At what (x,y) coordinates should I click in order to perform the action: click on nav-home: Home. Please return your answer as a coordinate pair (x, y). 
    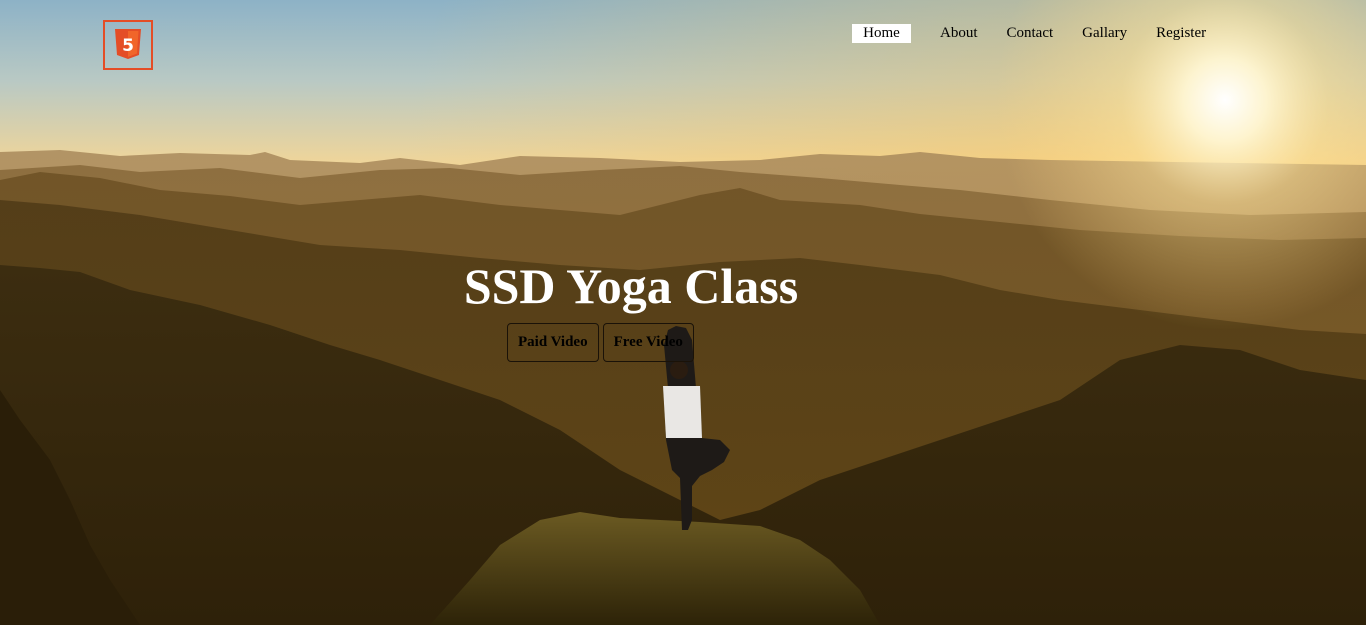
    Looking at the image, I should click on (881, 33).